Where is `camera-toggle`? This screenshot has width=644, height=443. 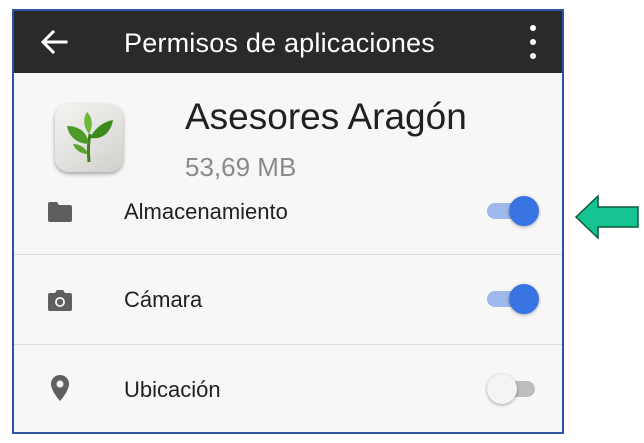
camera-toggle is located at coordinates (513, 299).